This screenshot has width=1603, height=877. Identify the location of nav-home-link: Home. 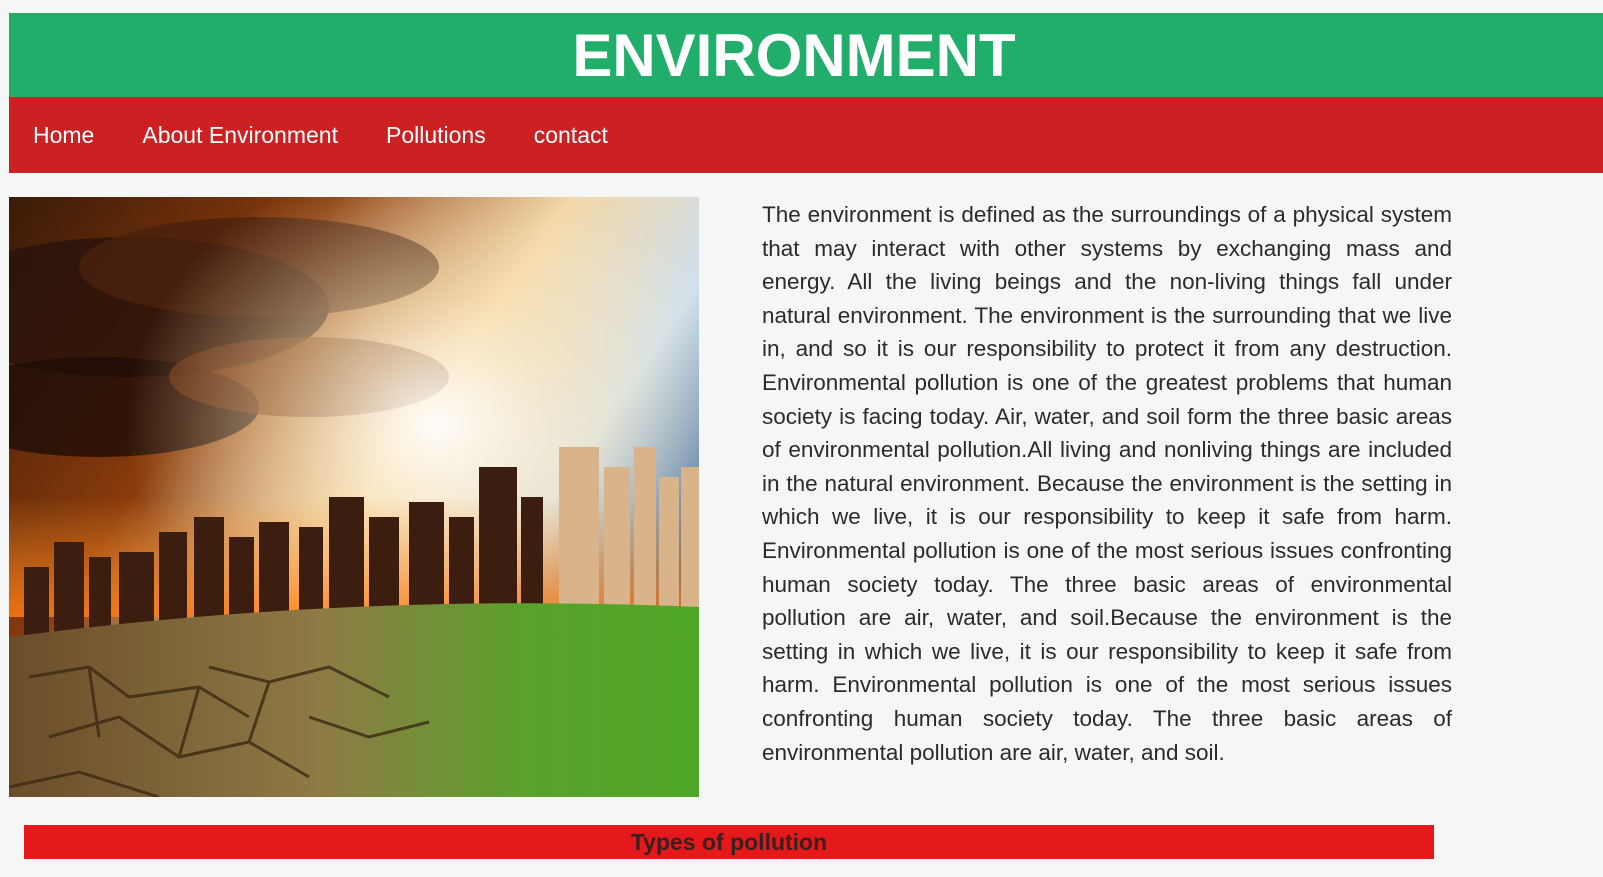
(63, 135).